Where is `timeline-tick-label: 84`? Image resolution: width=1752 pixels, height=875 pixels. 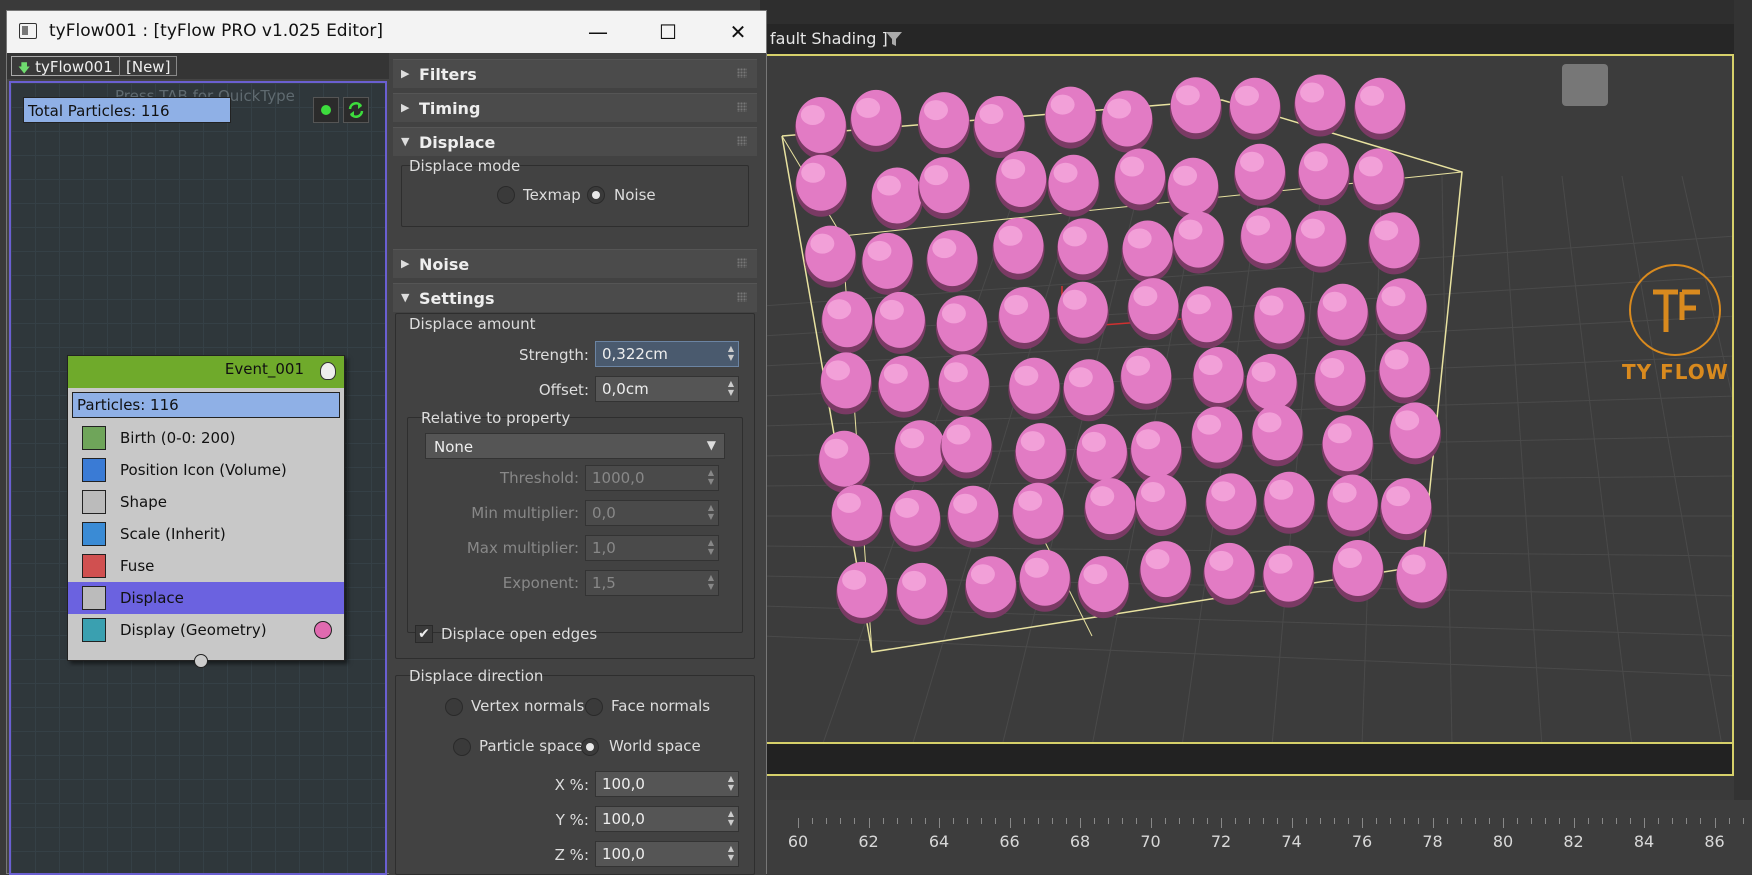
timeline-tick-label: 84 is located at coordinates (1644, 841).